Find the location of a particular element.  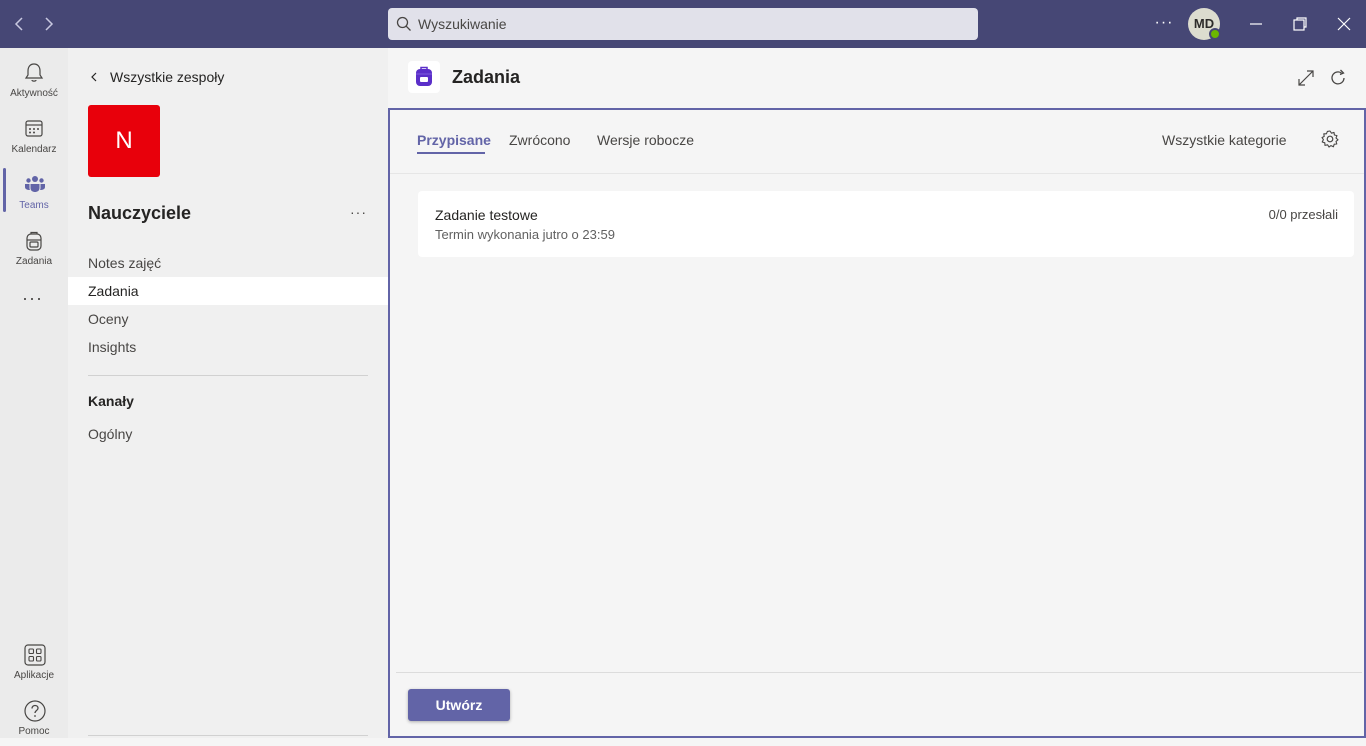

app-header: Zadania is located at coordinates (877, 78).